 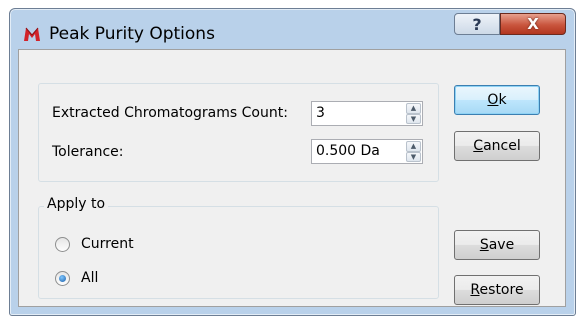 I want to click on title-bar: Peak Purity Options ? X, so click(x=292, y=29).